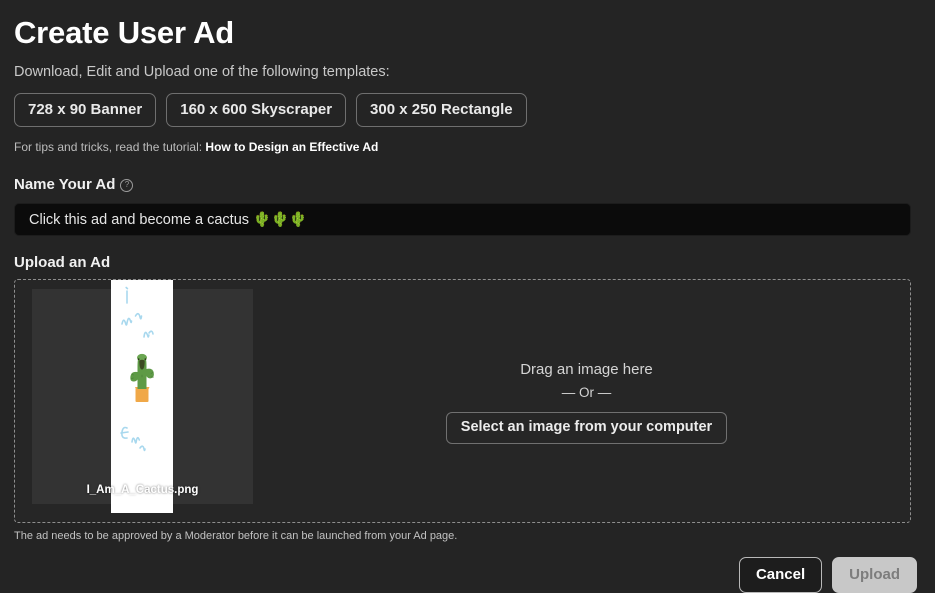 The width and height of the screenshot is (935, 593). I want to click on thumbnail-preview-image, so click(142, 396).